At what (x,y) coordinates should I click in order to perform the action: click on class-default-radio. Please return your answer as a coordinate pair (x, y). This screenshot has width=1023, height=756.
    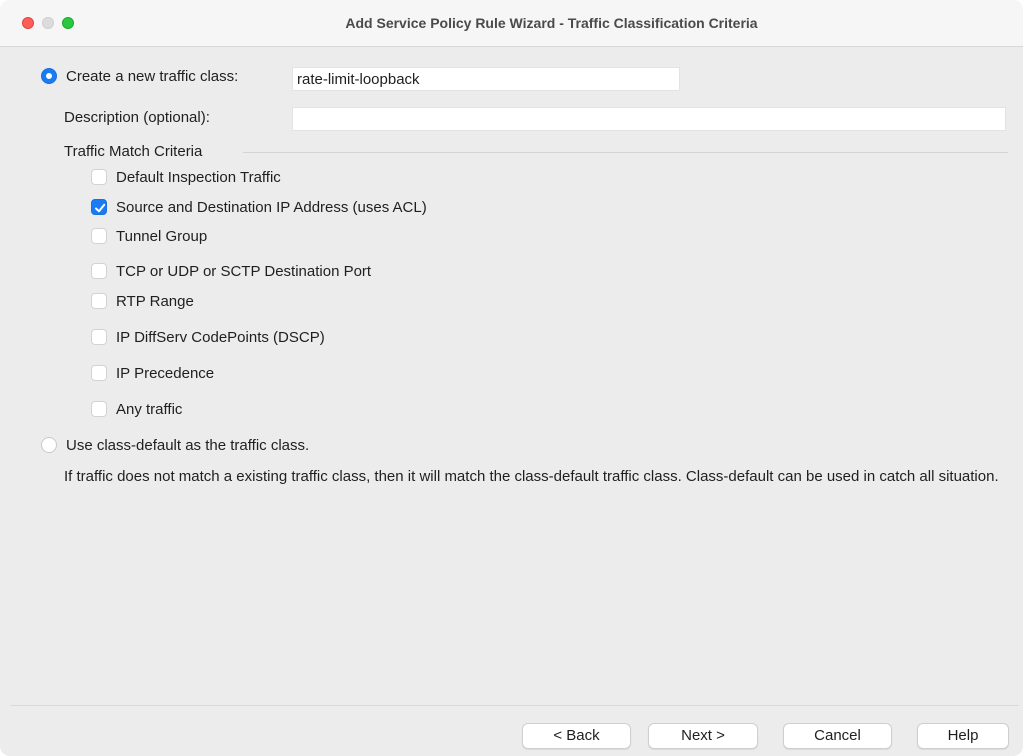
    Looking at the image, I should click on (49, 445).